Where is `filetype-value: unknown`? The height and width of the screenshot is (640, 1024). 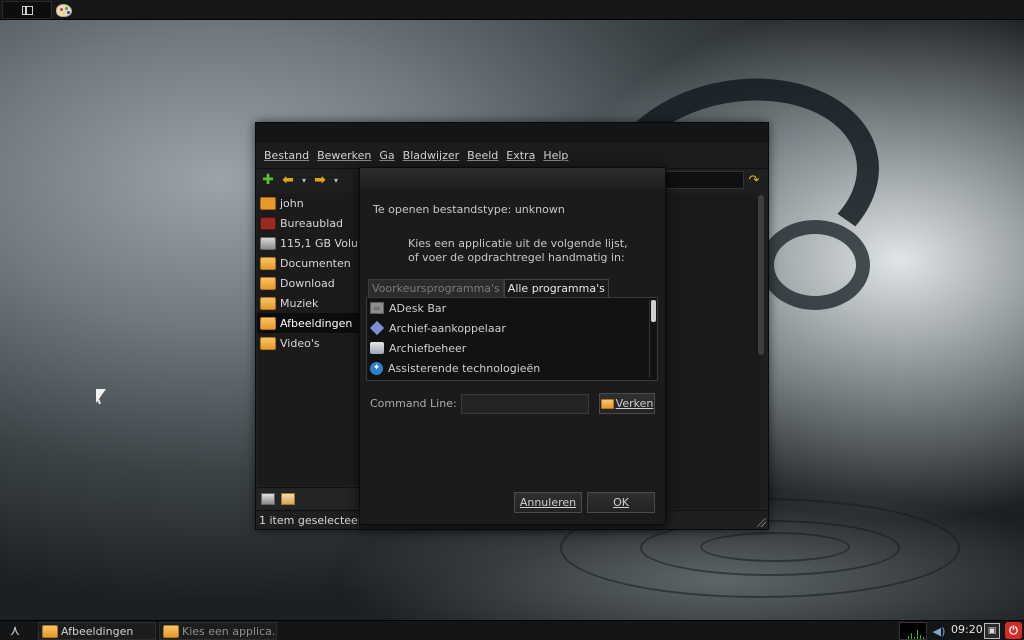
filetype-value: unknown is located at coordinates (539, 209).